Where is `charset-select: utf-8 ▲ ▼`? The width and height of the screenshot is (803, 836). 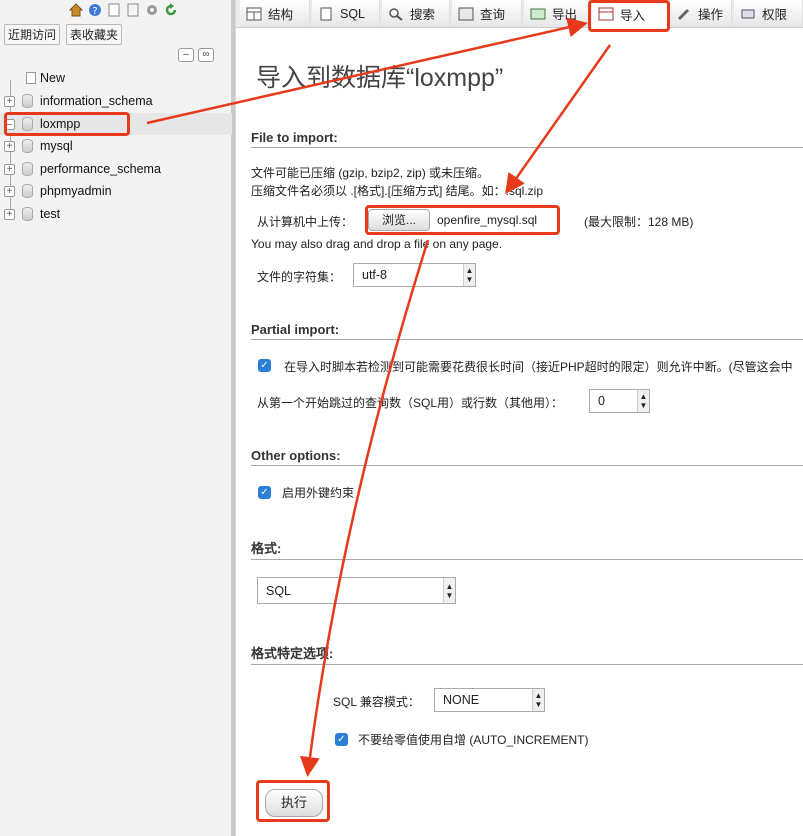
charset-select: utf-8 ▲ ▼ is located at coordinates (414, 275).